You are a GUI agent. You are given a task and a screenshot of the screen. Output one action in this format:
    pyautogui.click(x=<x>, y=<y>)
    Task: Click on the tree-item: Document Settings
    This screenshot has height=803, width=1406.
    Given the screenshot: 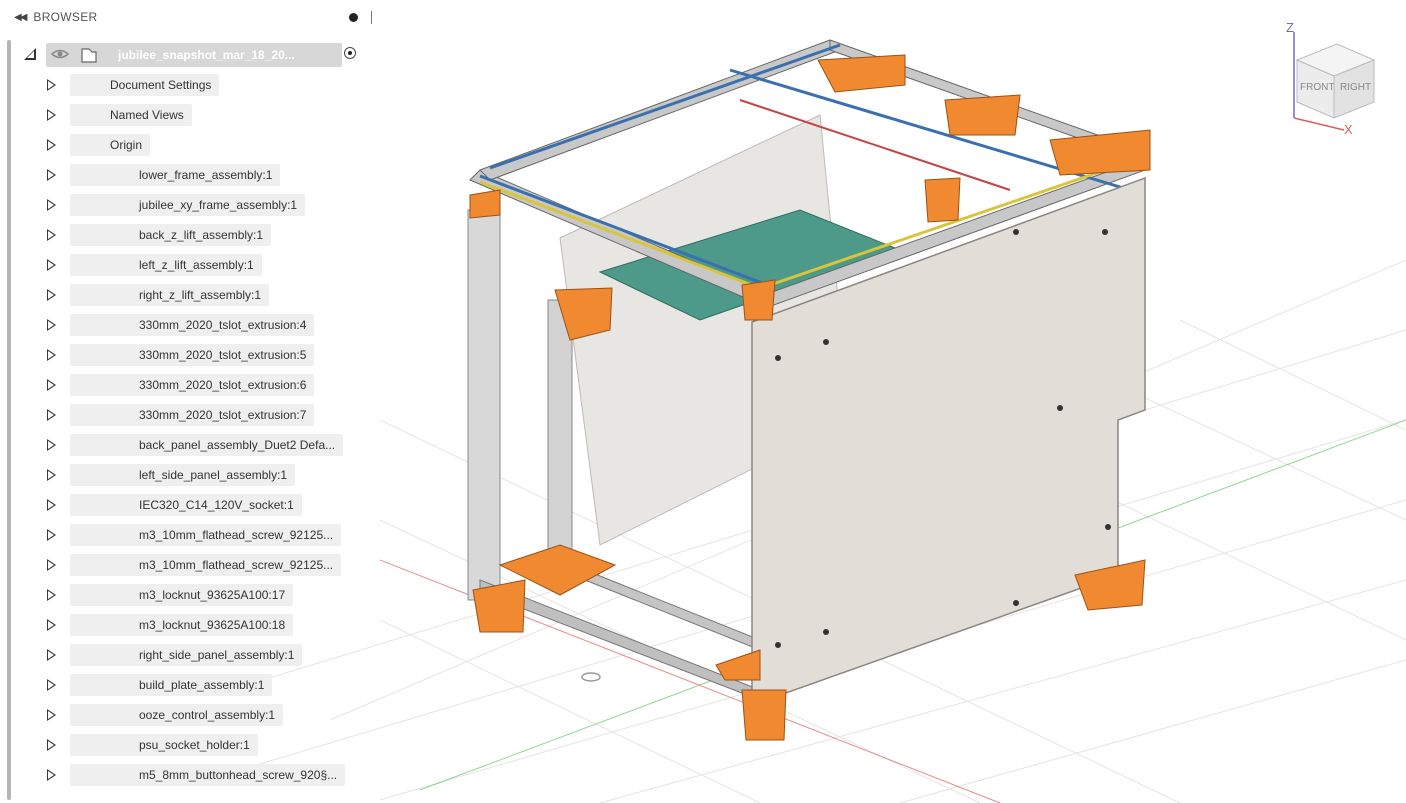 What is the action you would take?
    pyautogui.click(x=190, y=85)
    